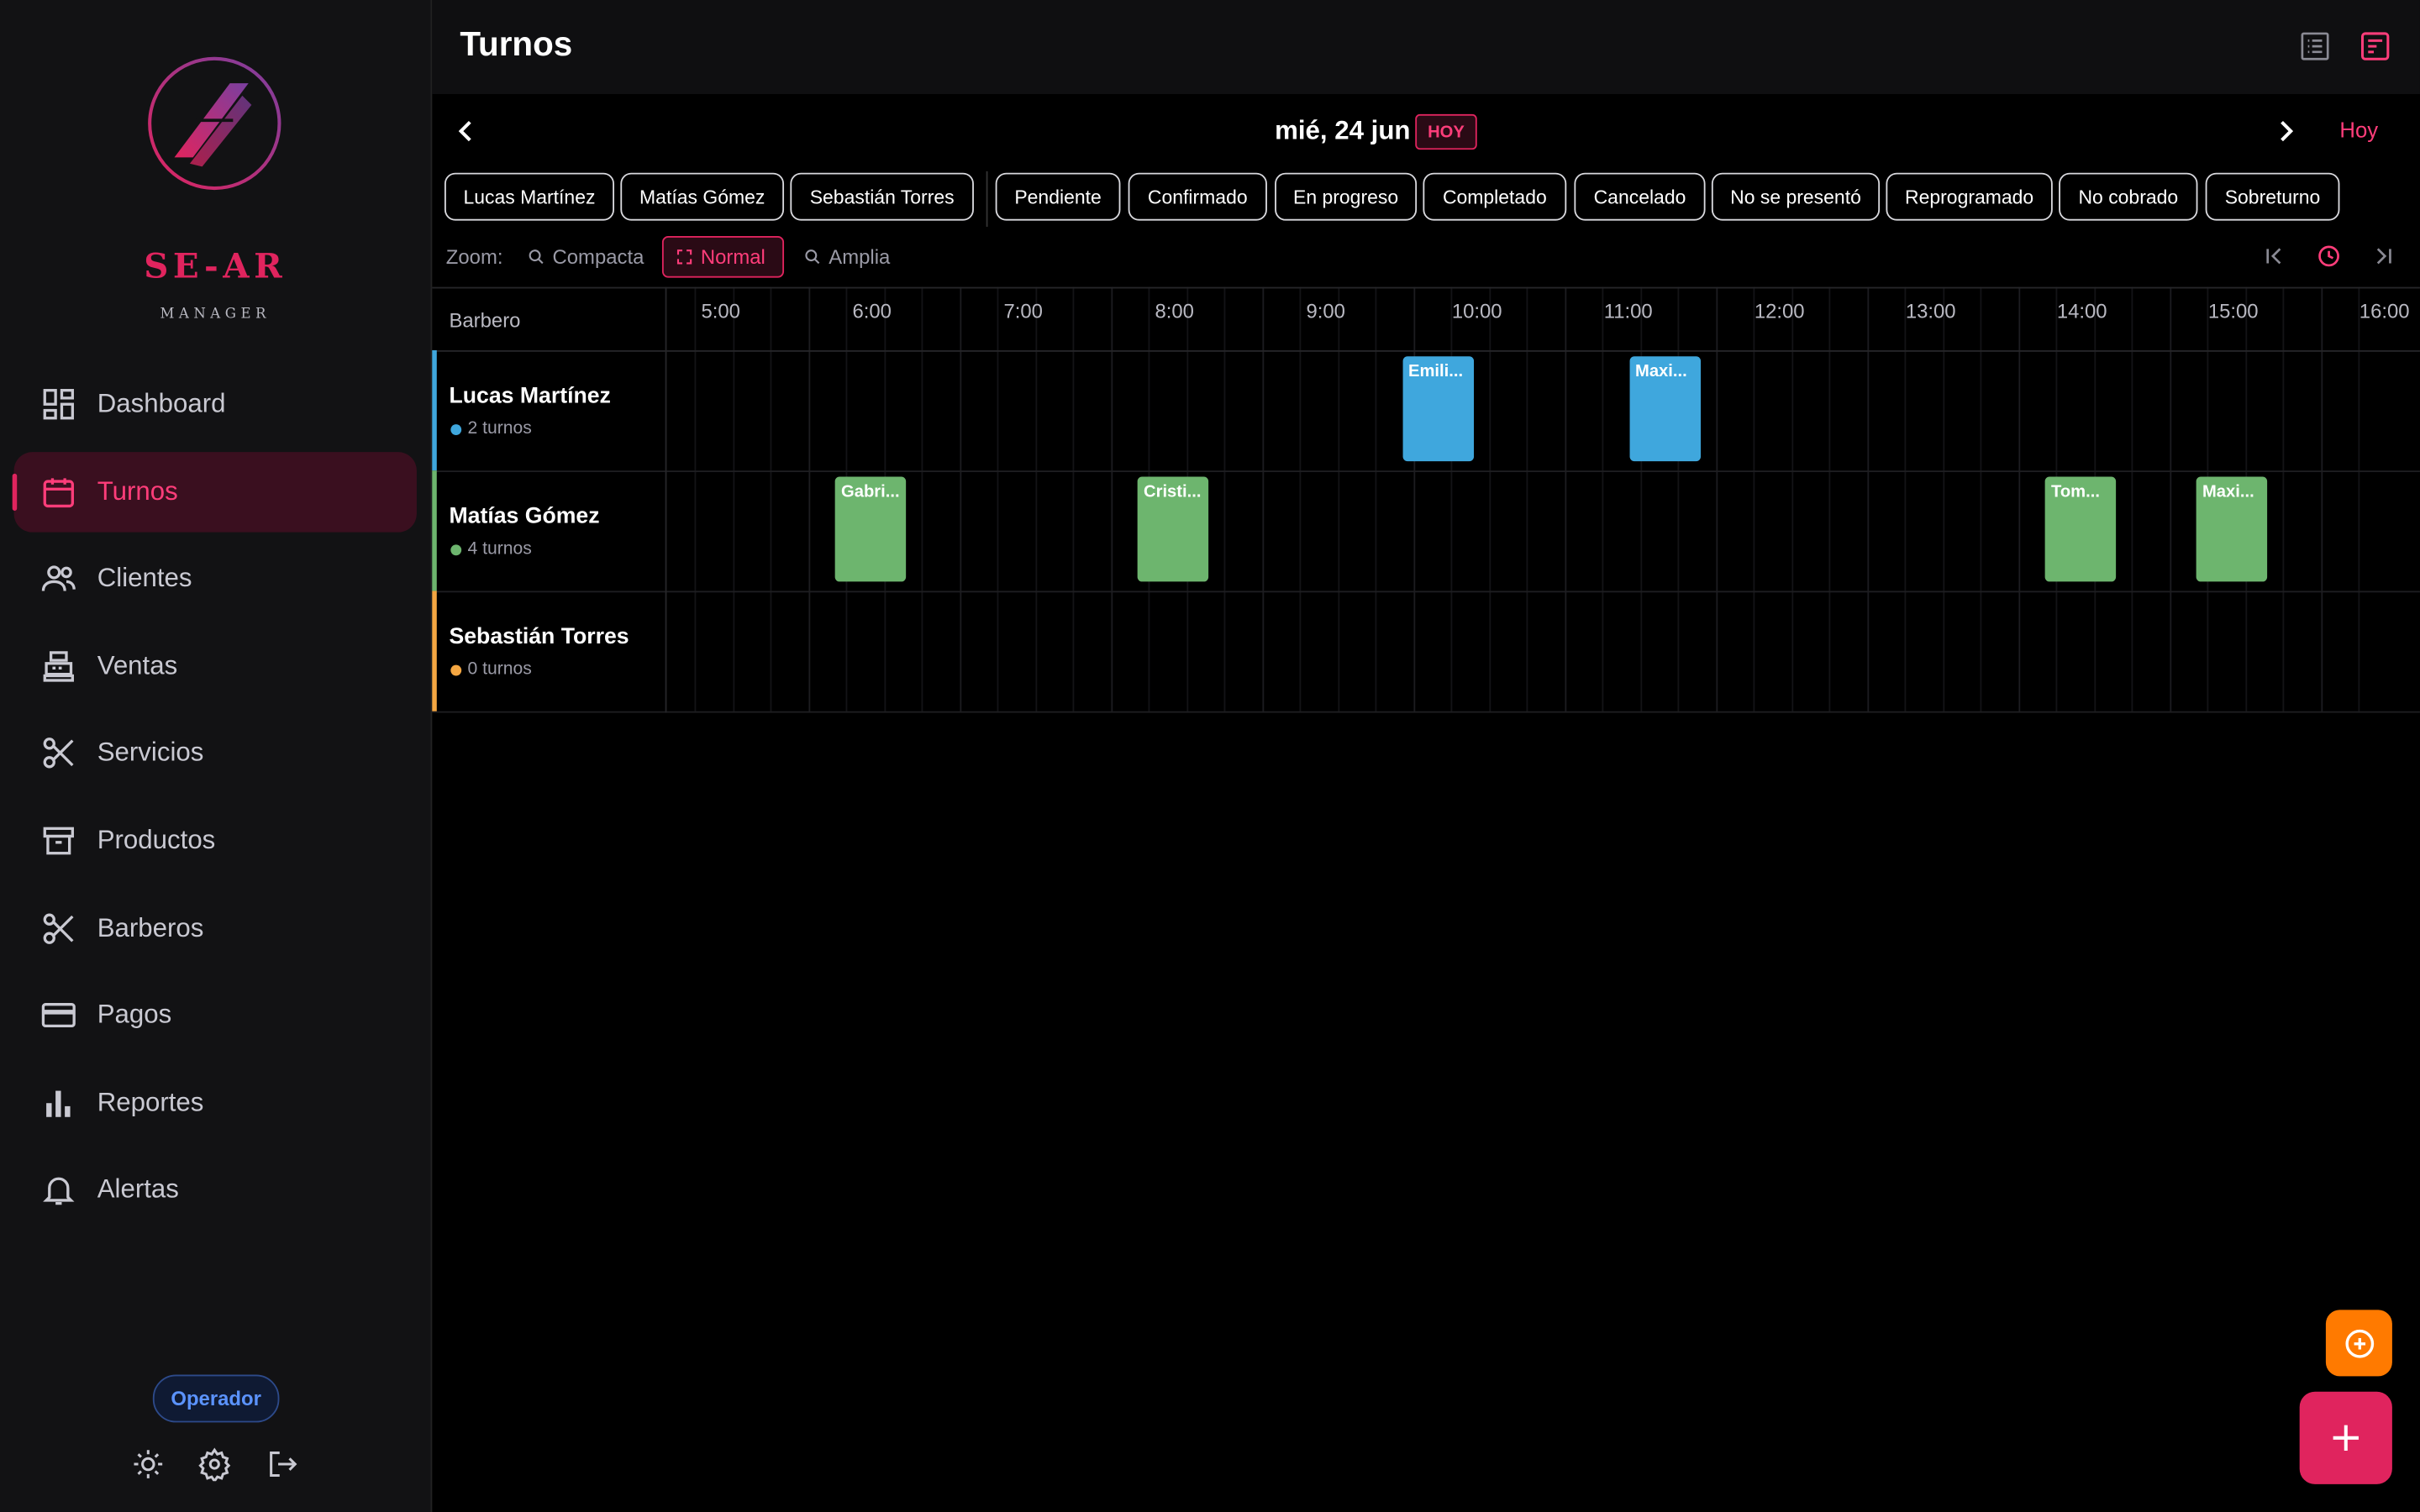 The width and height of the screenshot is (2420, 1512). I want to click on filter-status-no-cobrado: No cobrado, so click(2128, 196).